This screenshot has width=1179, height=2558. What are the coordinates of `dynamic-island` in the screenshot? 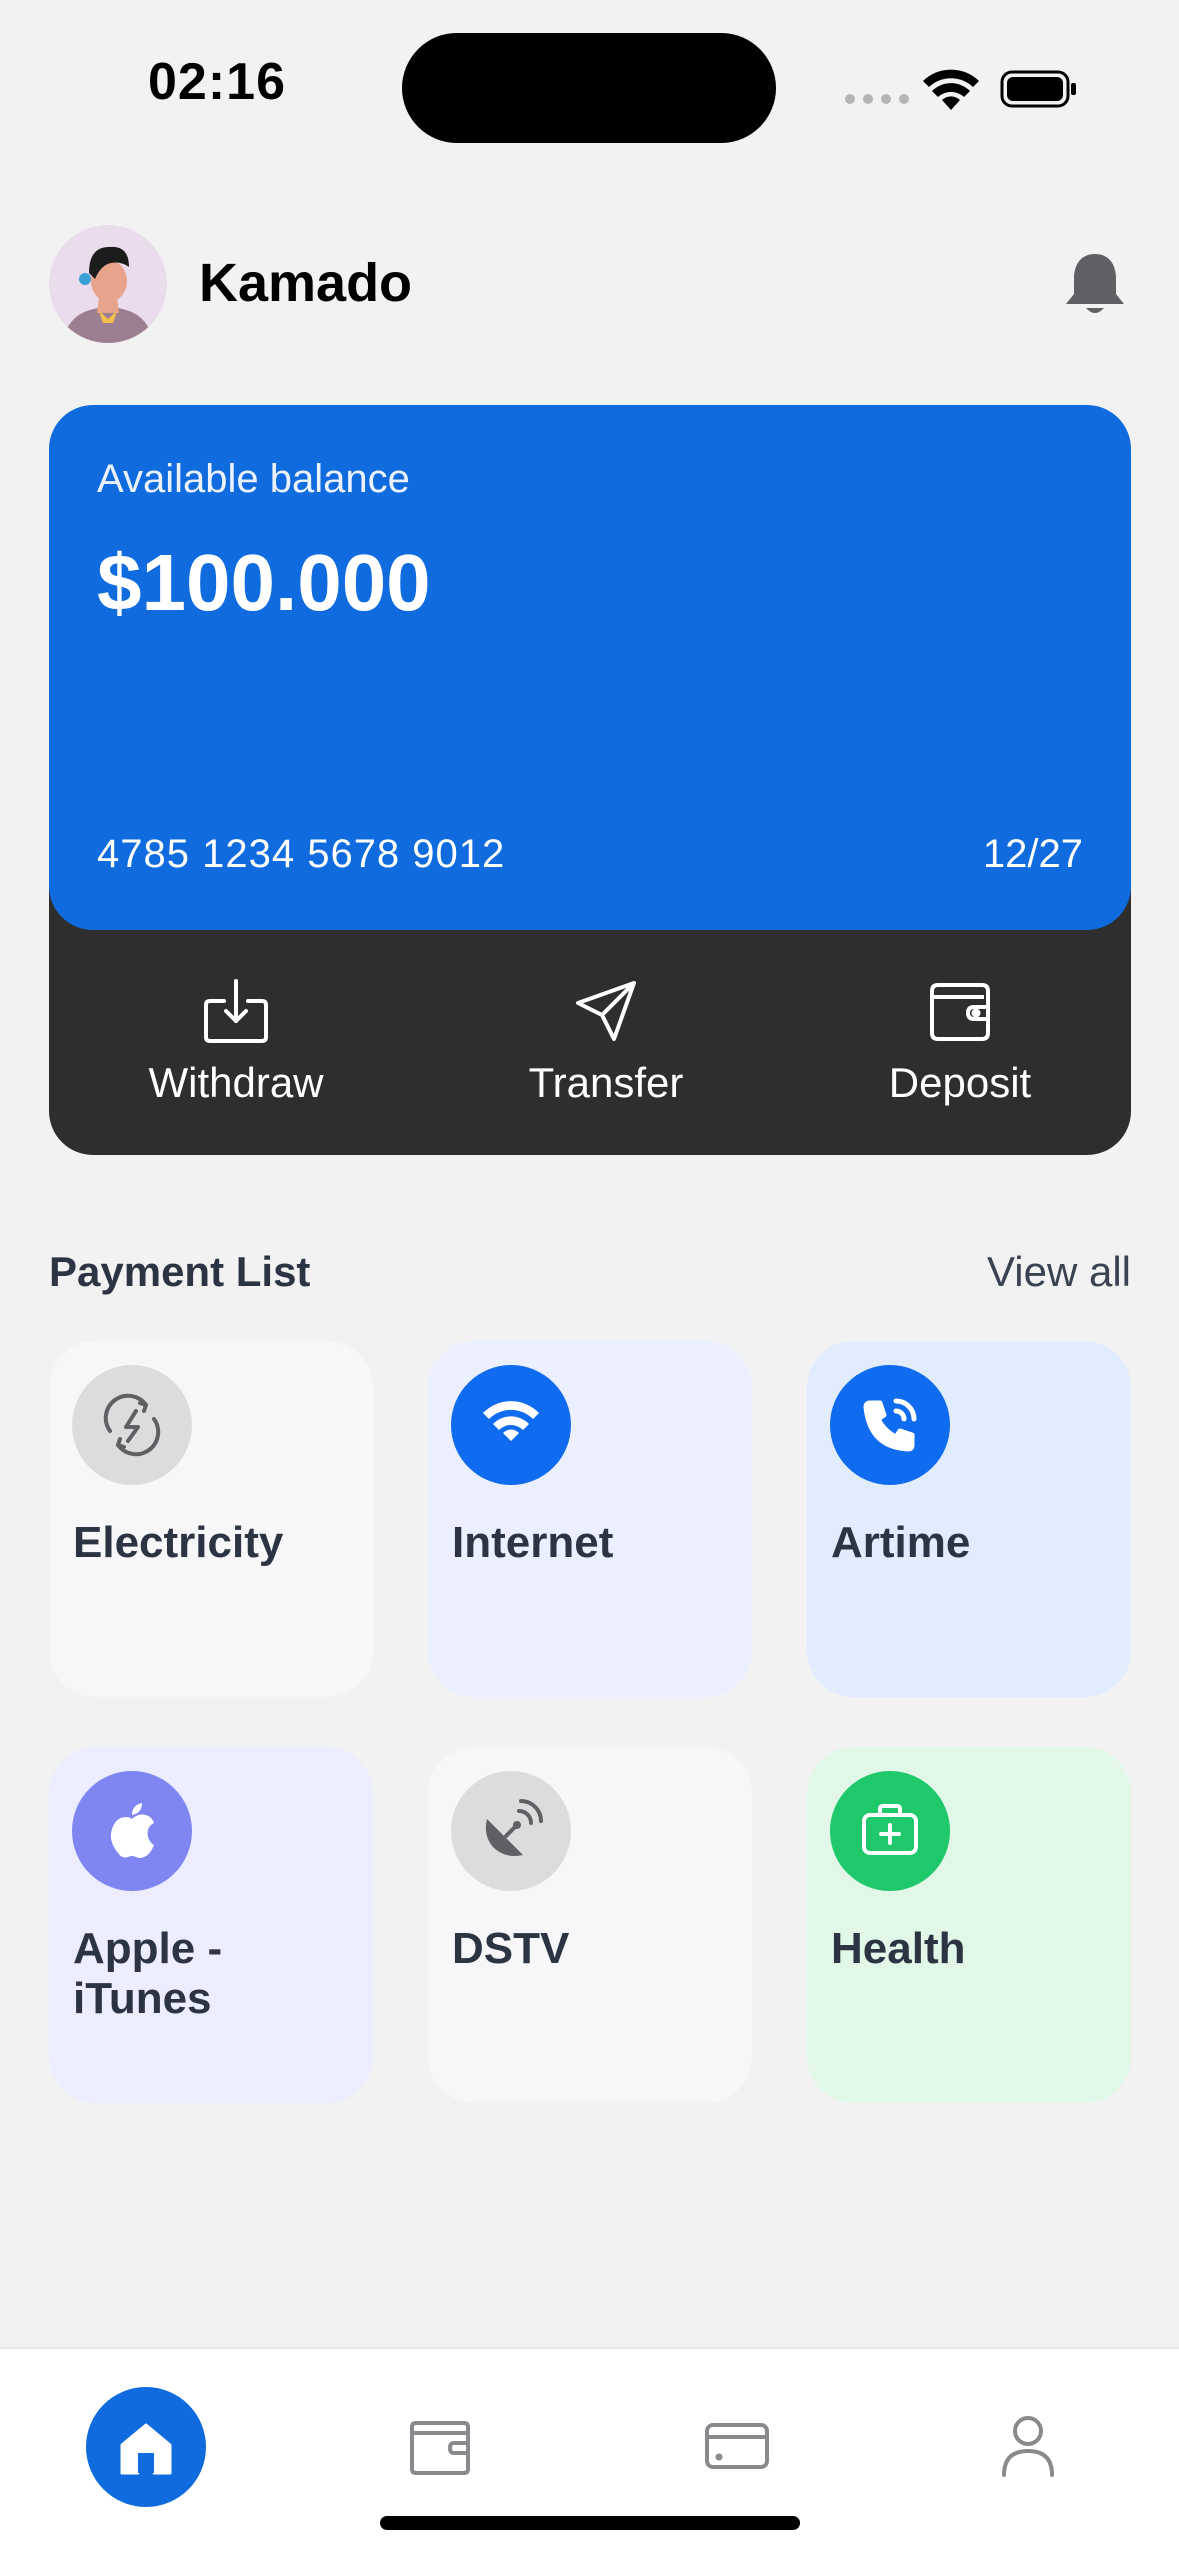 It's located at (589, 88).